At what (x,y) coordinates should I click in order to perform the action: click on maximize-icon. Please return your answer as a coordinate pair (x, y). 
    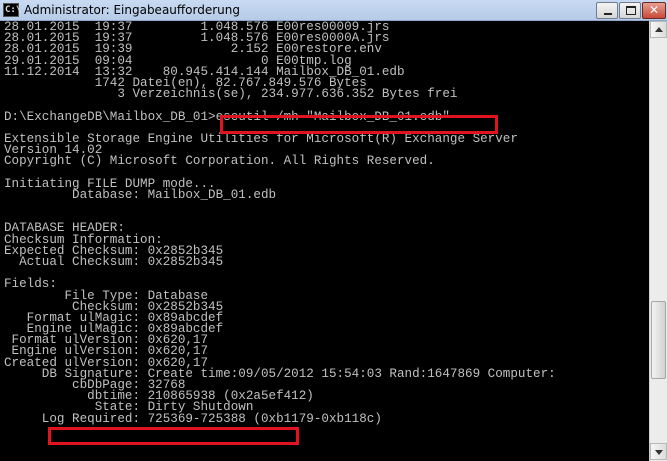
    Looking at the image, I should click on (631, 10).